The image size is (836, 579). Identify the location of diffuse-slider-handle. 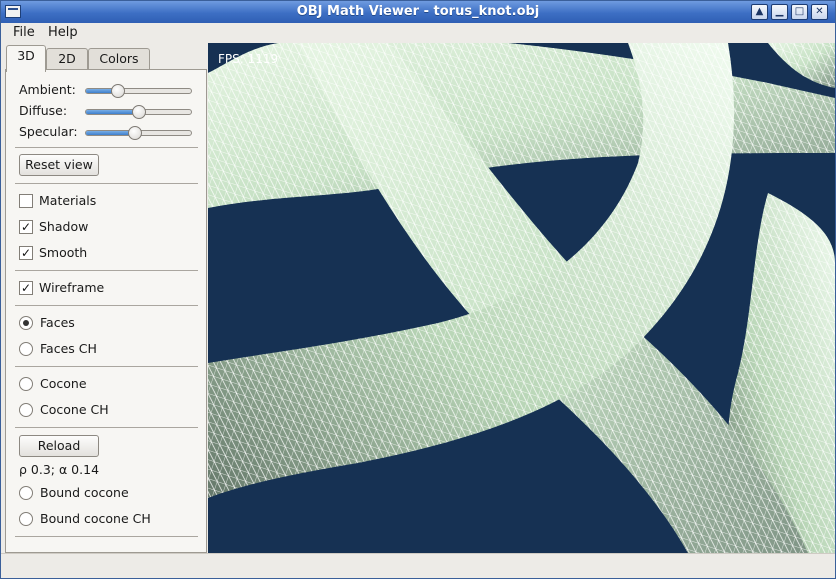
(139, 112).